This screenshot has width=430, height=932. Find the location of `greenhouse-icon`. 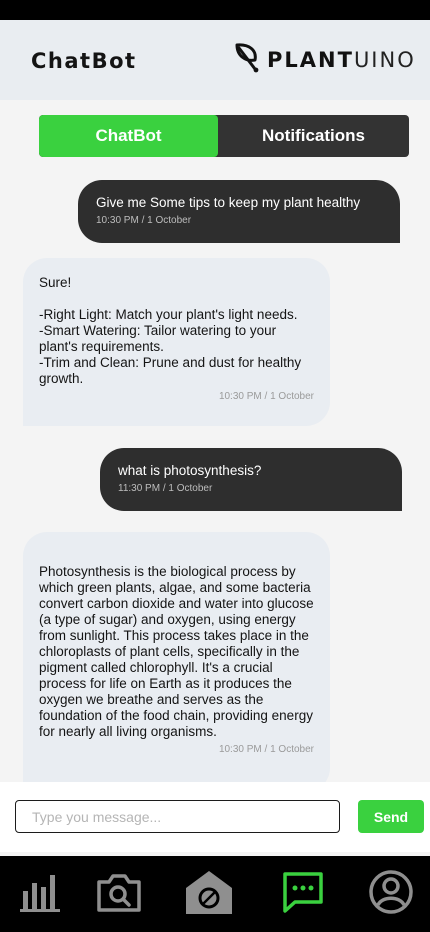

greenhouse-icon is located at coordinates (209, 894).